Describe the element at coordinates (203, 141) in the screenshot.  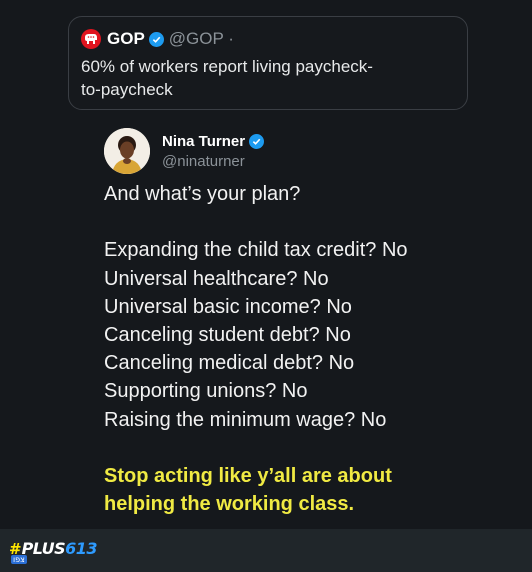
I see `author-name: Nina Turner` at that location.